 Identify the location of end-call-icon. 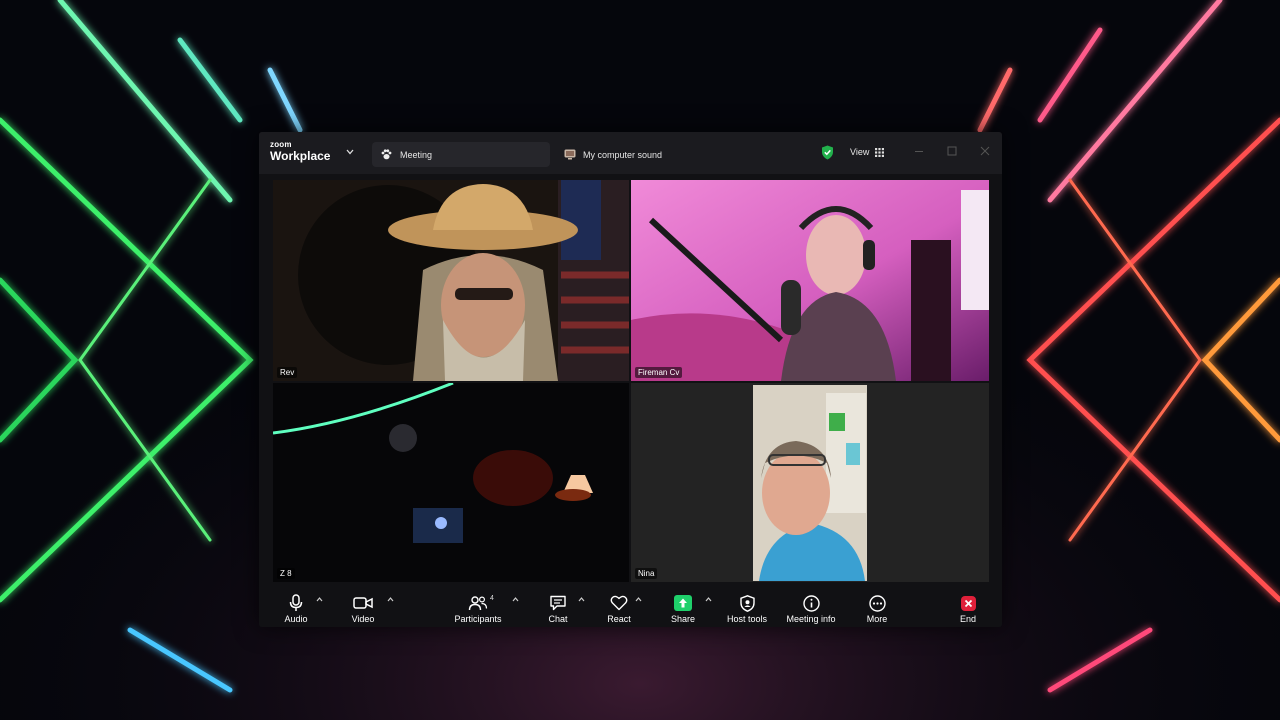
(968, 603).